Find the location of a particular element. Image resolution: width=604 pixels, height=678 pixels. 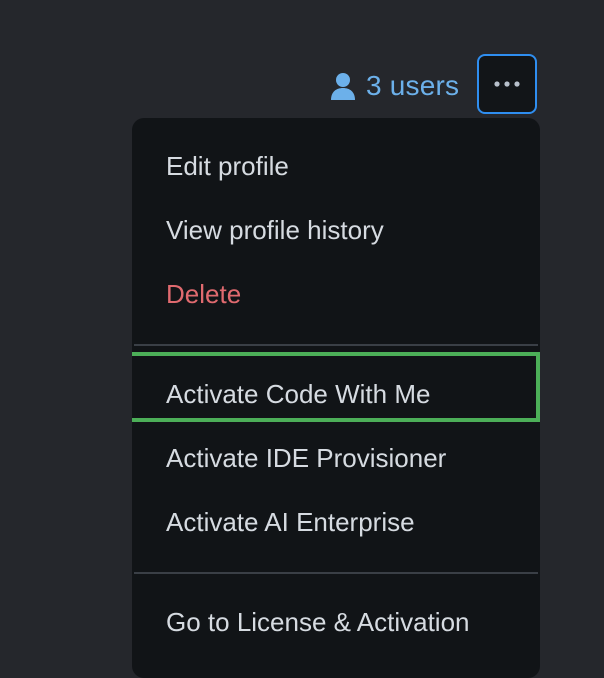

menu-item-view-profile-history: View profile history is located at coordinates (275, 230).